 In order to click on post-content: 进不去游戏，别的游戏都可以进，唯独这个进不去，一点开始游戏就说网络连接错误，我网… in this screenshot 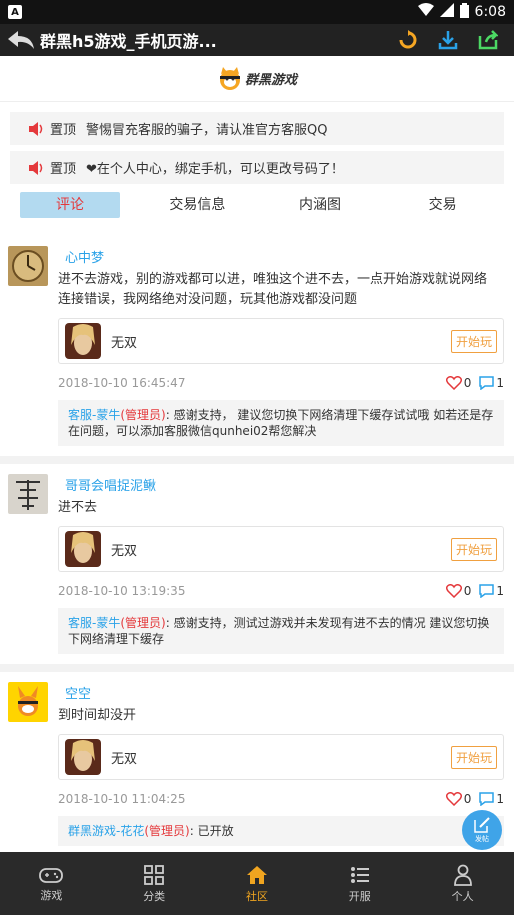, I will do `click(273, 289)`.